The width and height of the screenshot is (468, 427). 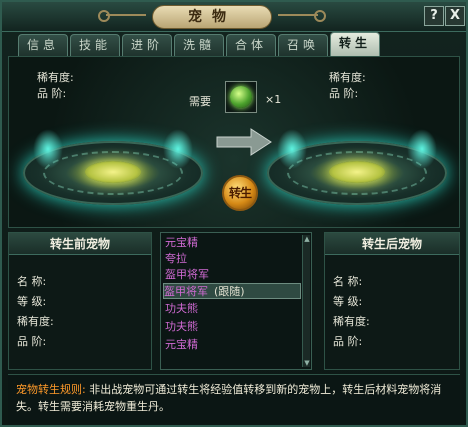 What do you see at coordinates (351, 321) in the screenshot?
I see `after-rarity-label: 稀有度:` at bounding box center [351, 321].